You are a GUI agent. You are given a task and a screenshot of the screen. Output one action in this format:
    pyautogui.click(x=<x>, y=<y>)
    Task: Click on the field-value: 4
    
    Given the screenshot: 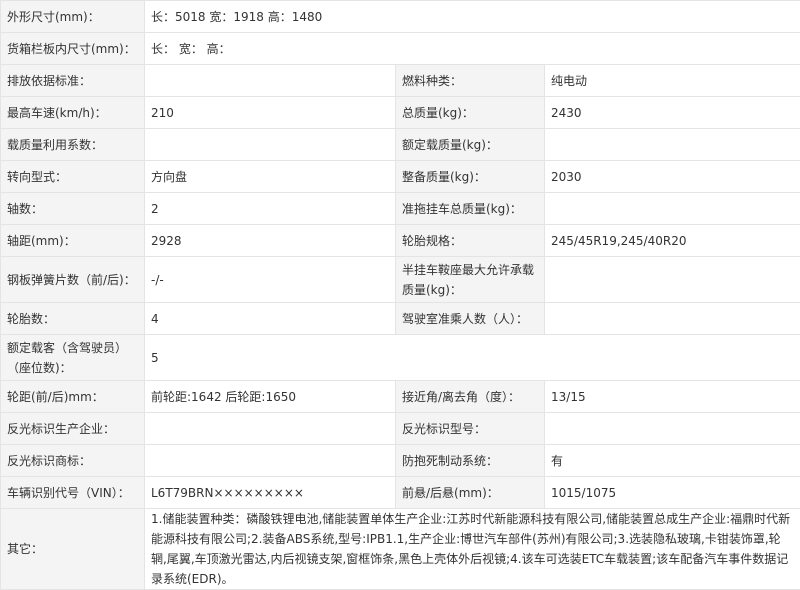 What is the action you would take?
    pyautogui.click(x=270, y=319)
    